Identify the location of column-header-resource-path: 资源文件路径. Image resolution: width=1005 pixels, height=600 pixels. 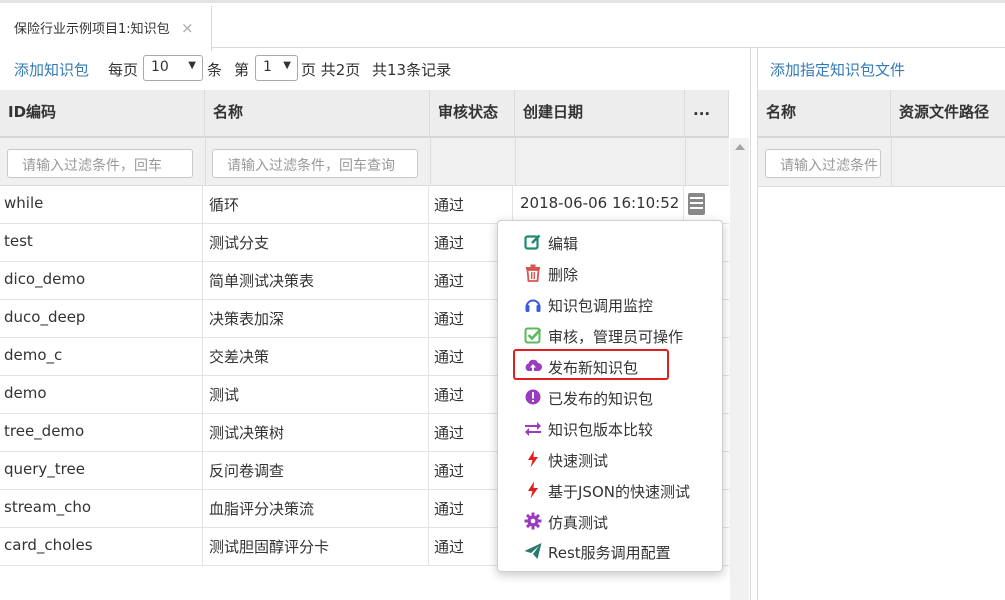
(948, 114).